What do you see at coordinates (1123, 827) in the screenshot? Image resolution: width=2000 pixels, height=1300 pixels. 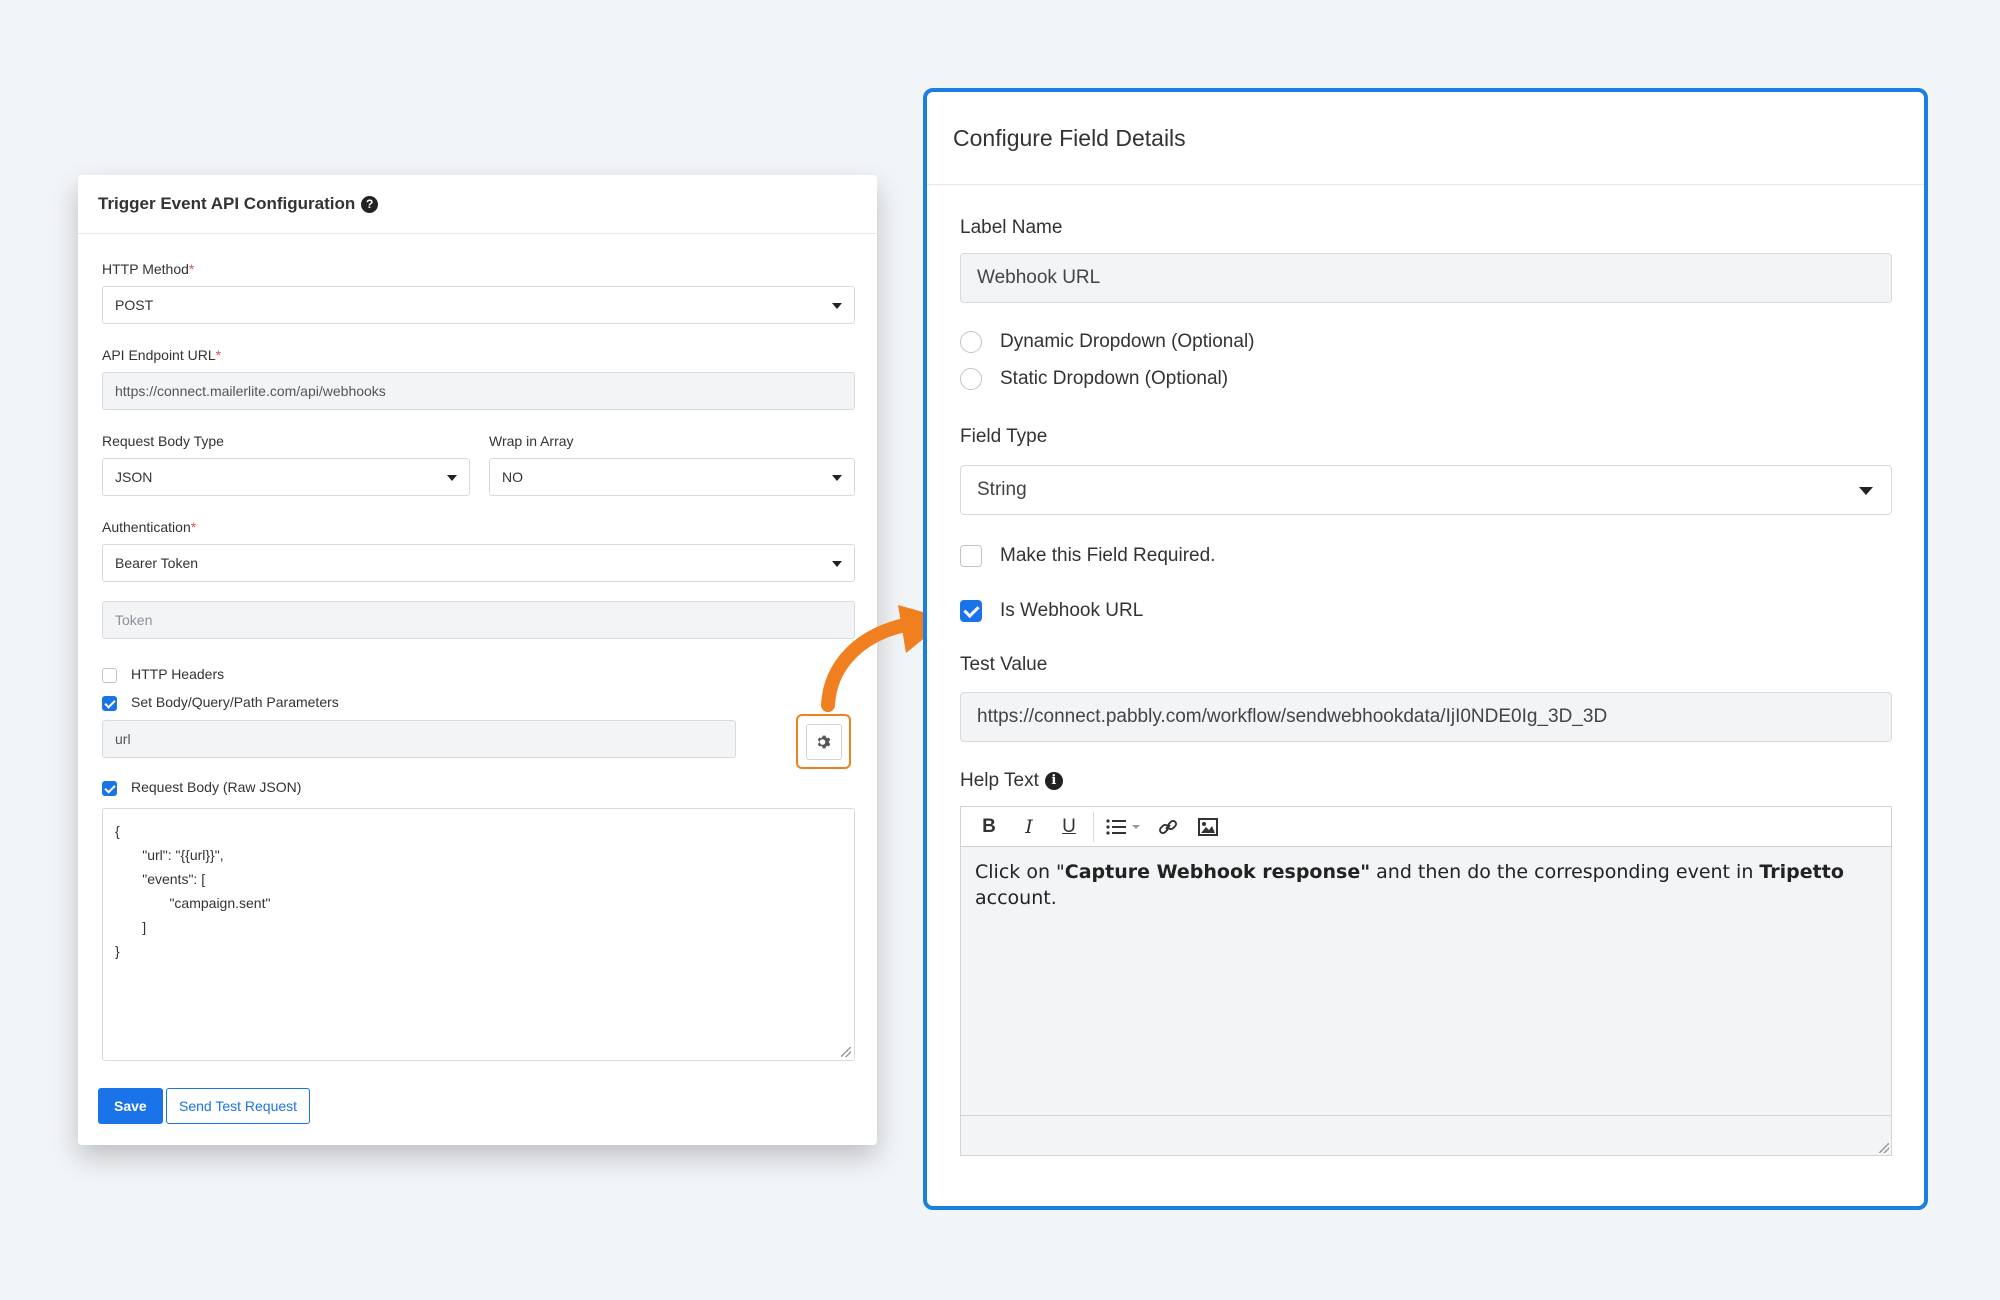 I see `bullet-list-icon` at bounding box center [1123, 827].